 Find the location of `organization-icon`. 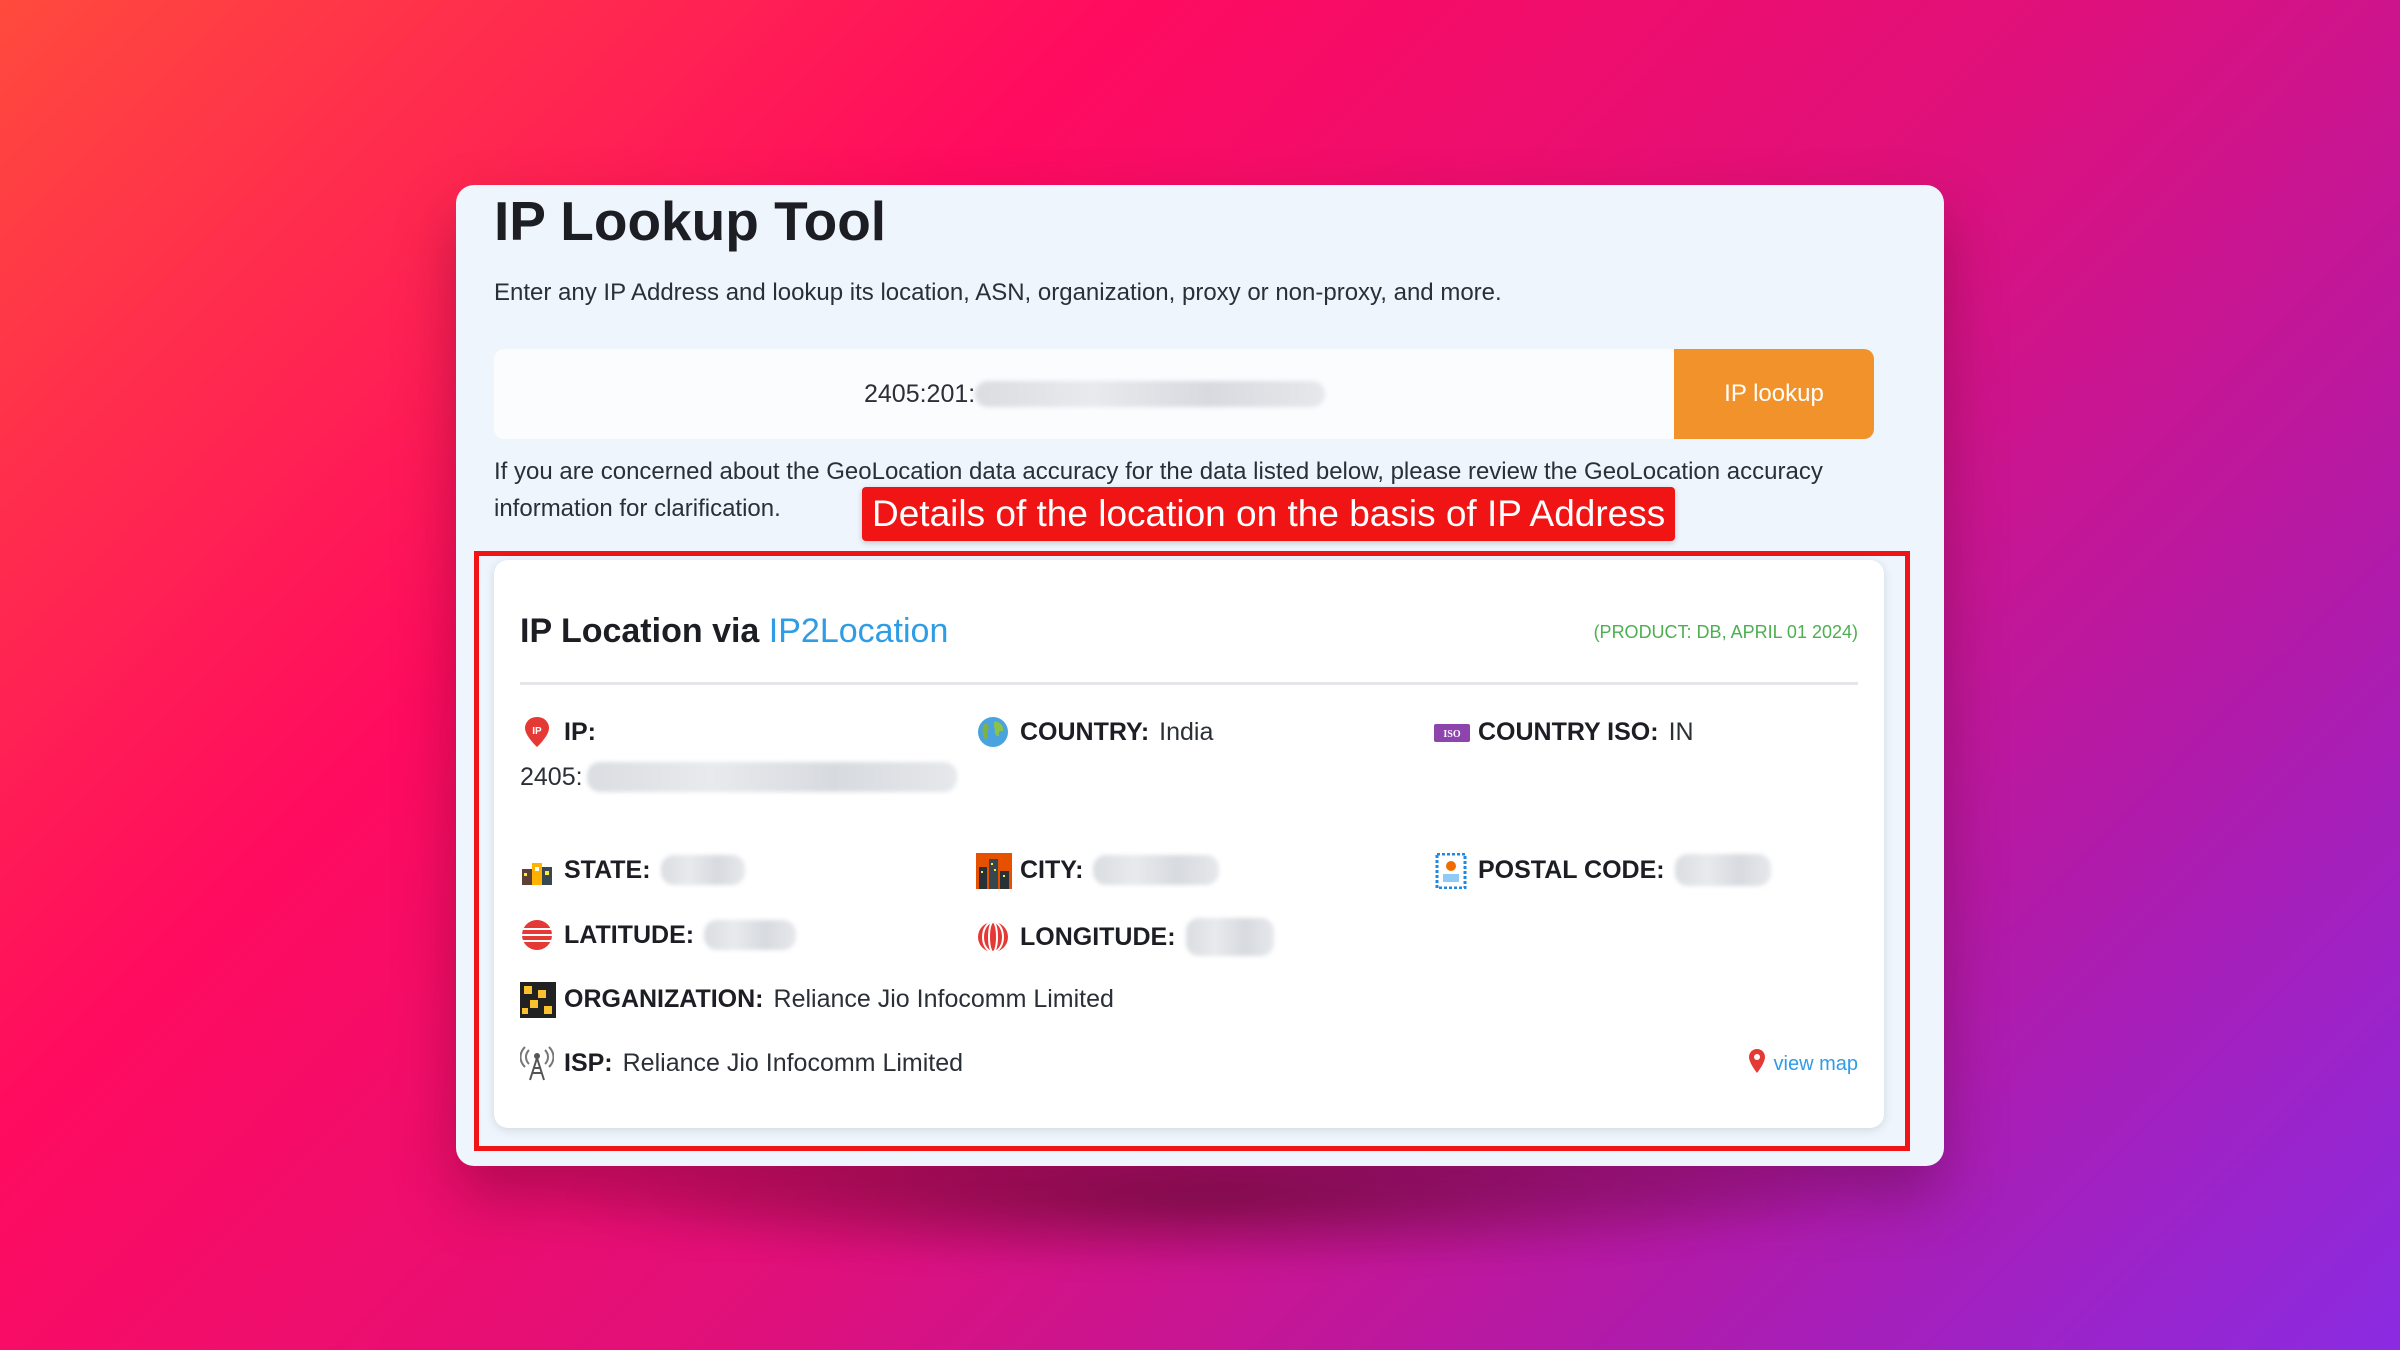

organization-icon is located at coordinates (538, 1000).